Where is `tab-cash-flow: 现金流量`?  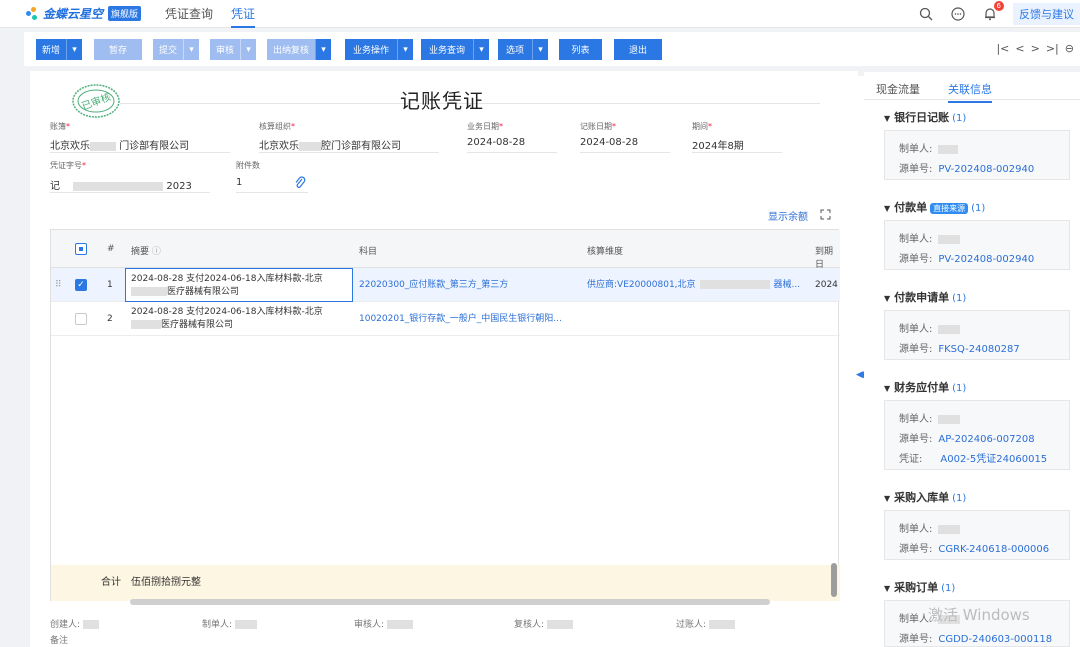 tab-cash-flow: 现金流量 is located at coordinates (898, 89).